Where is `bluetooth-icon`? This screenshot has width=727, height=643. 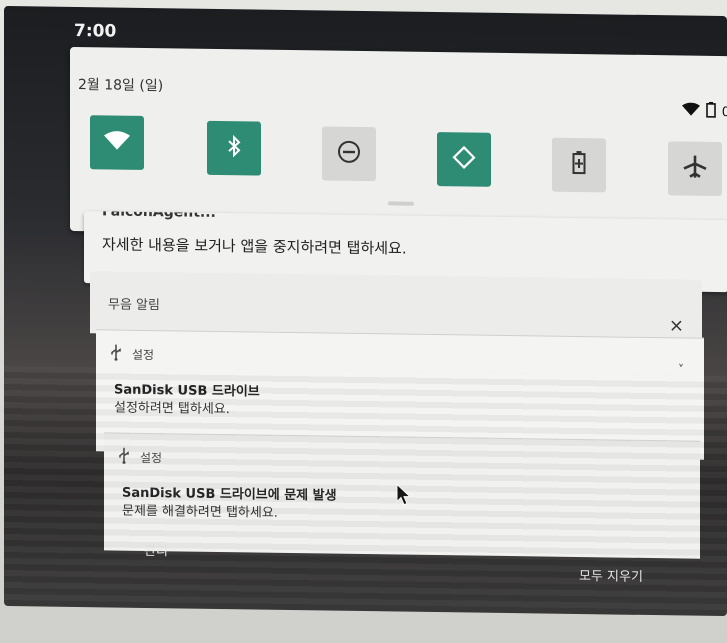 bluetooth-icon is located at coordinates (234, 147).